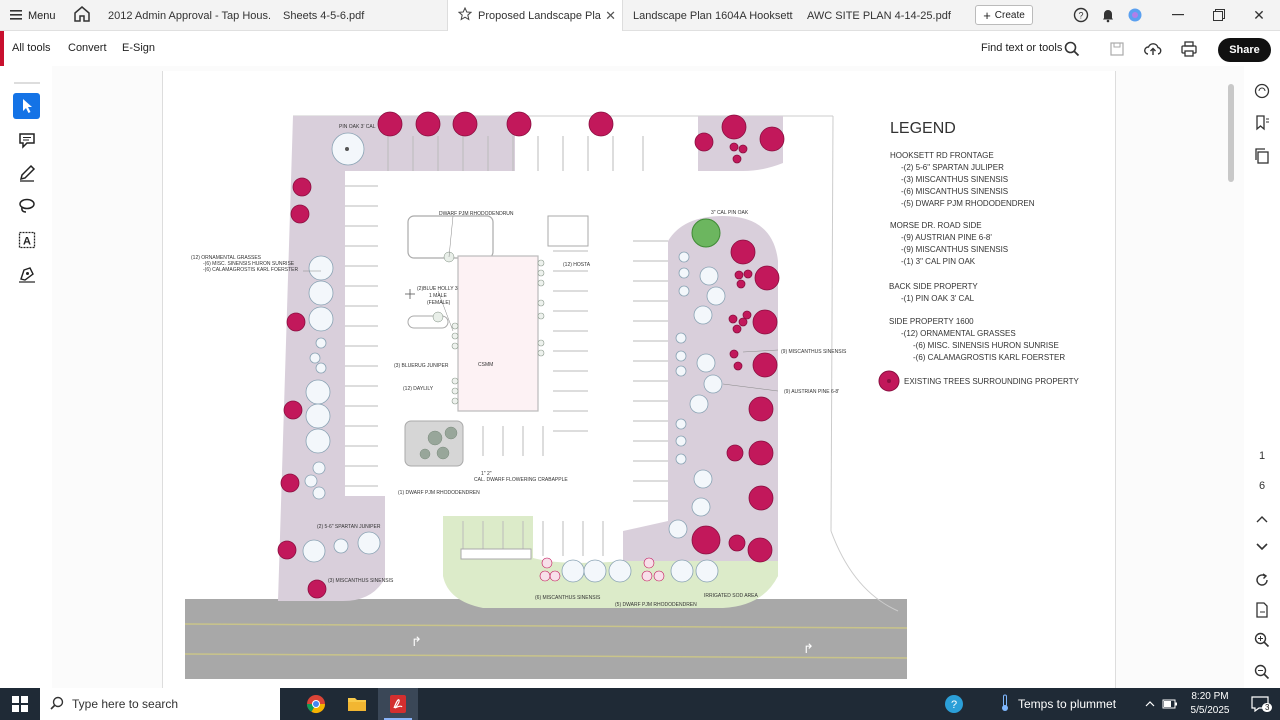  What do you see at coordinates (27, 83) in the screenshot?
I see `rail-divider` at bounding box center [27, 83].